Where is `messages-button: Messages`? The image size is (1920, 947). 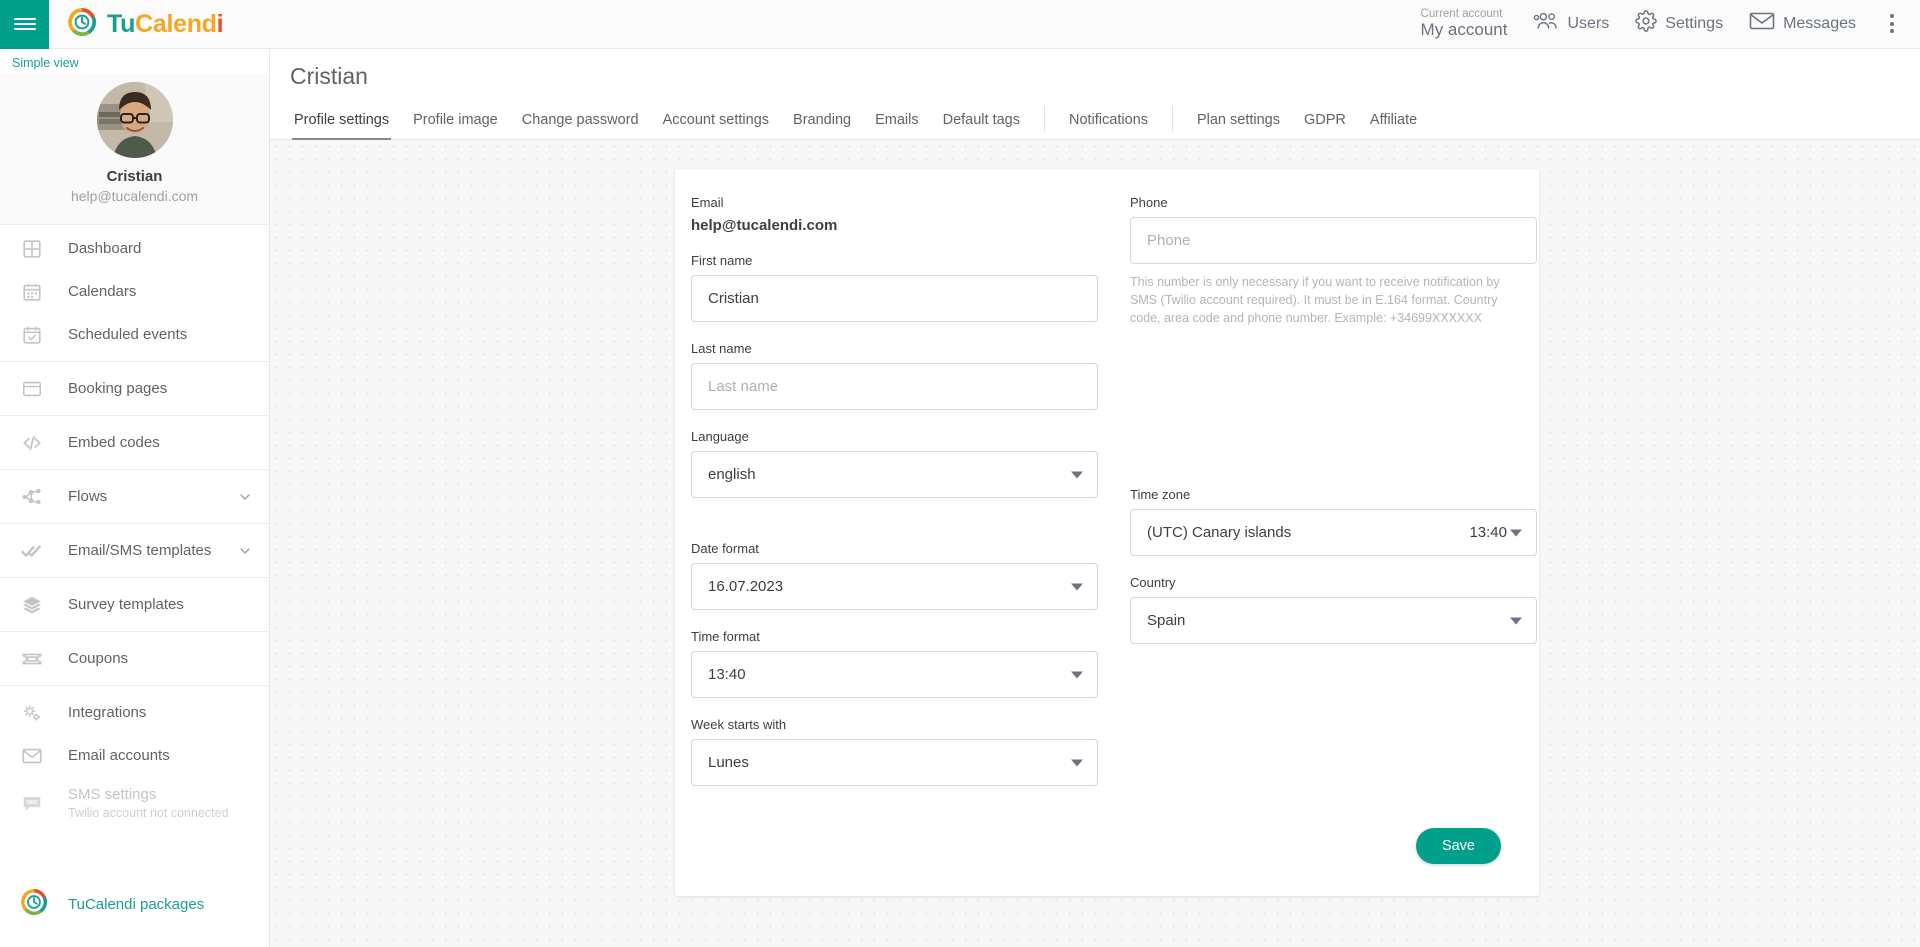 messages-button: Messages is located at coordinates (1802, 23).